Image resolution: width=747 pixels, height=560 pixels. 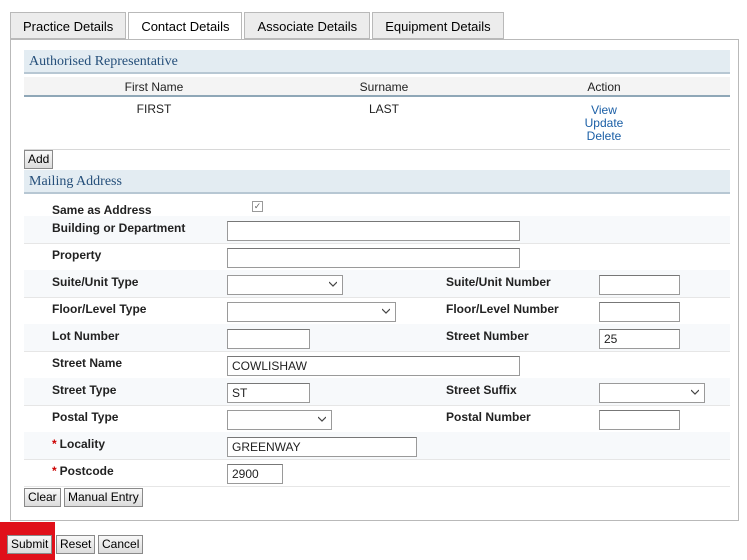 What do you see at coordinates (268, 393) in the screenshot?
I see `street-type-input: ST` at bounding box center [268, 393].